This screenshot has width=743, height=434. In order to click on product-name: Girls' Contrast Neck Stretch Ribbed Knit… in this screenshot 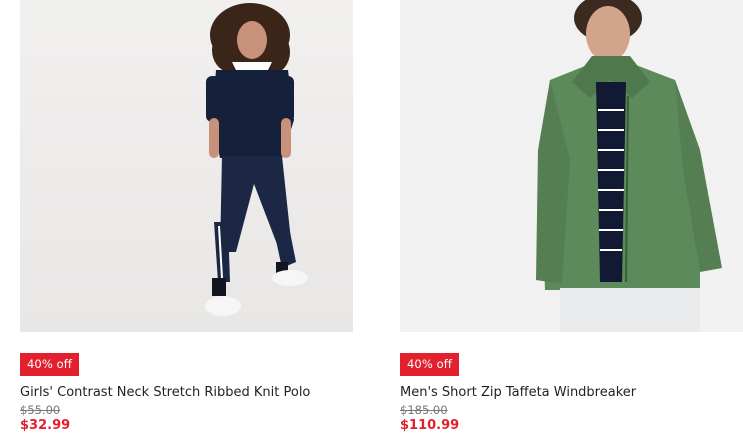, I will do `click(187, 393)`.